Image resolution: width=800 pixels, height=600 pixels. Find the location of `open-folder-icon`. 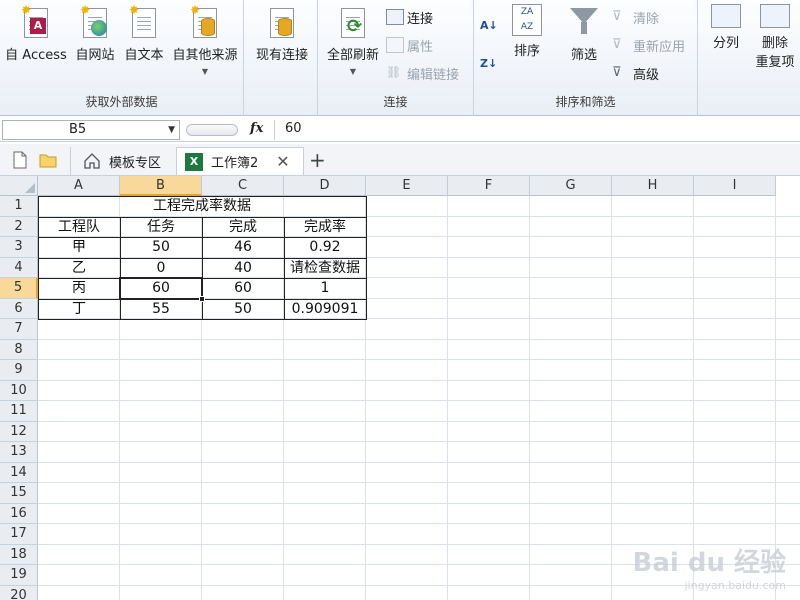

open-folder-icon is located at coordinates (48, 160).